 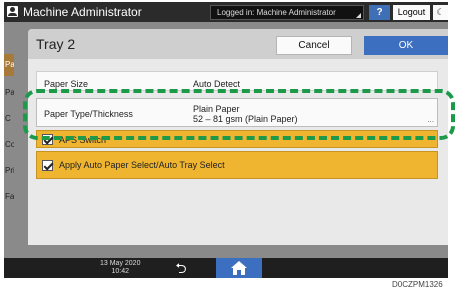 I want to click on help-button: ?, so click(x=379, y=12).